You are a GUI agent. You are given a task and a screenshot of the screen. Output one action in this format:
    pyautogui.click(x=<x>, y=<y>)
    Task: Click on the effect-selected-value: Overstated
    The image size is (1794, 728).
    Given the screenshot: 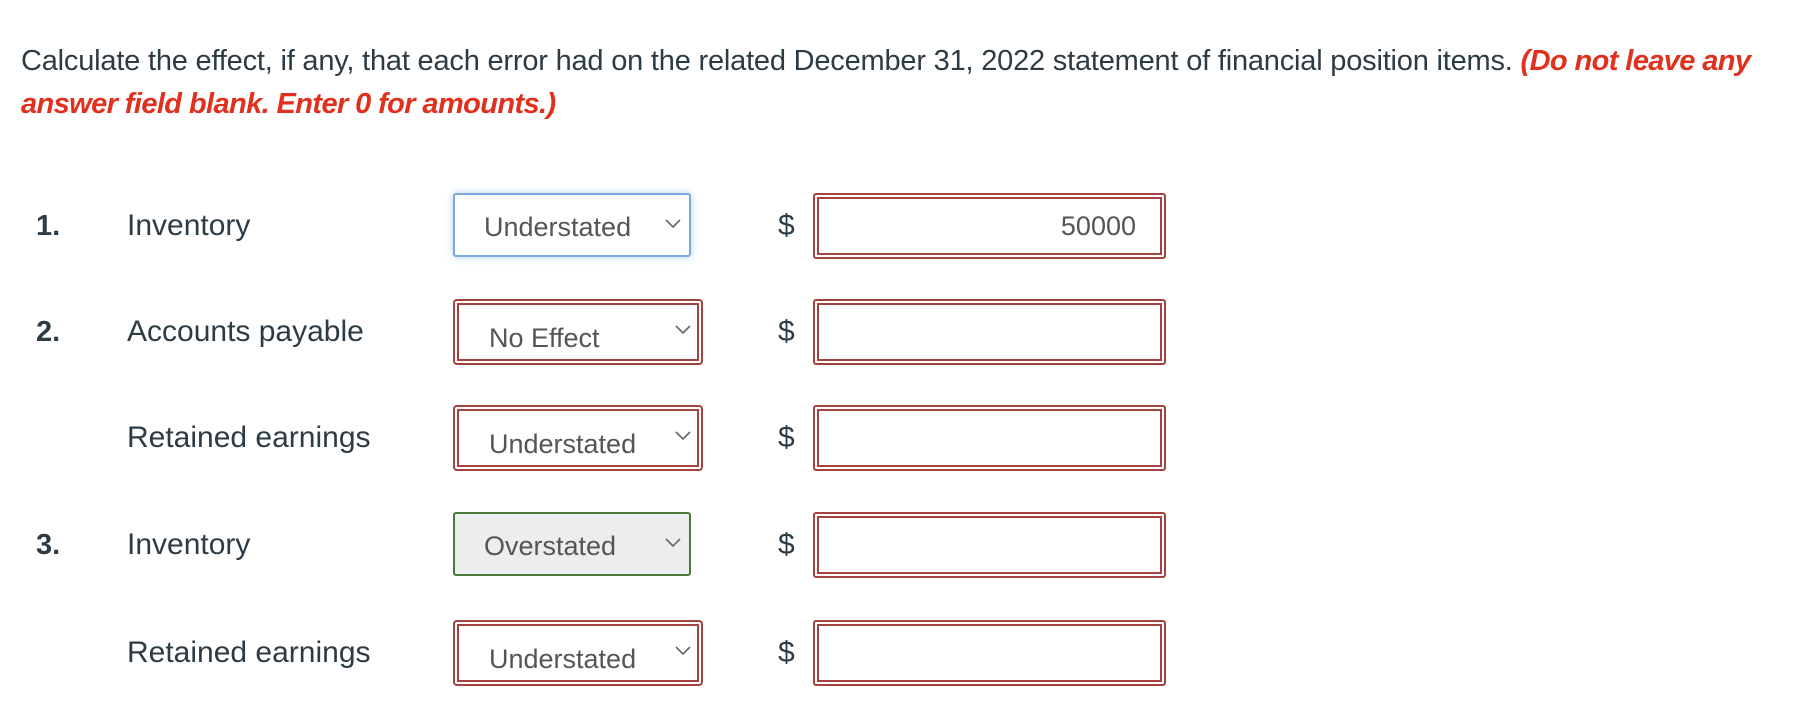 What is the action you would take?
    pyautogui.click(x=550, y=546)
    